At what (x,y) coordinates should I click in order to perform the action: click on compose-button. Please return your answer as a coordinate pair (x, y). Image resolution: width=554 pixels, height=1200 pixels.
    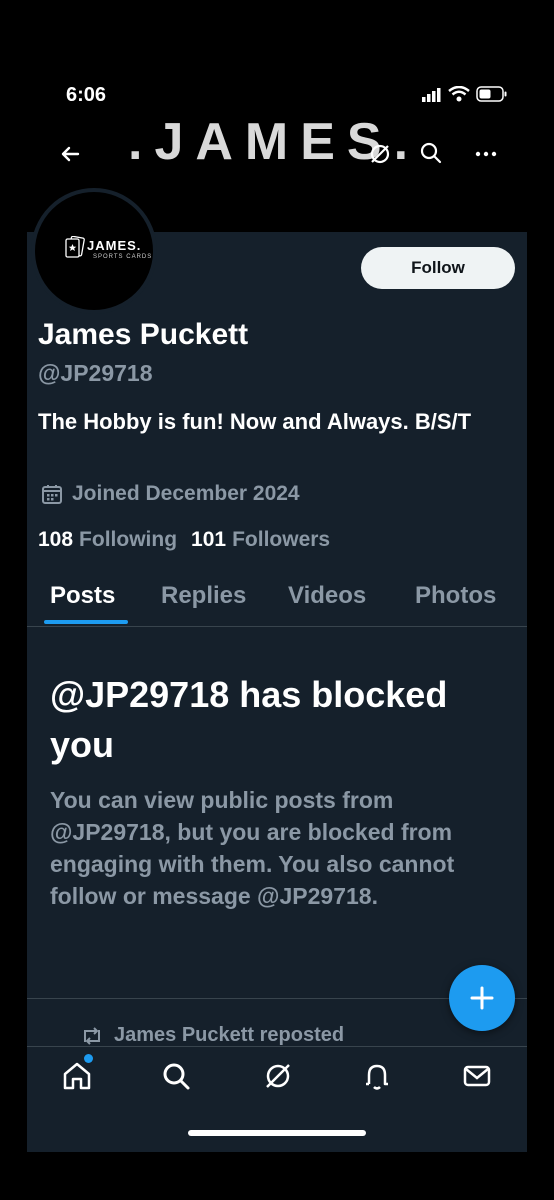
    Looking at the image, I should click on (482, 998).